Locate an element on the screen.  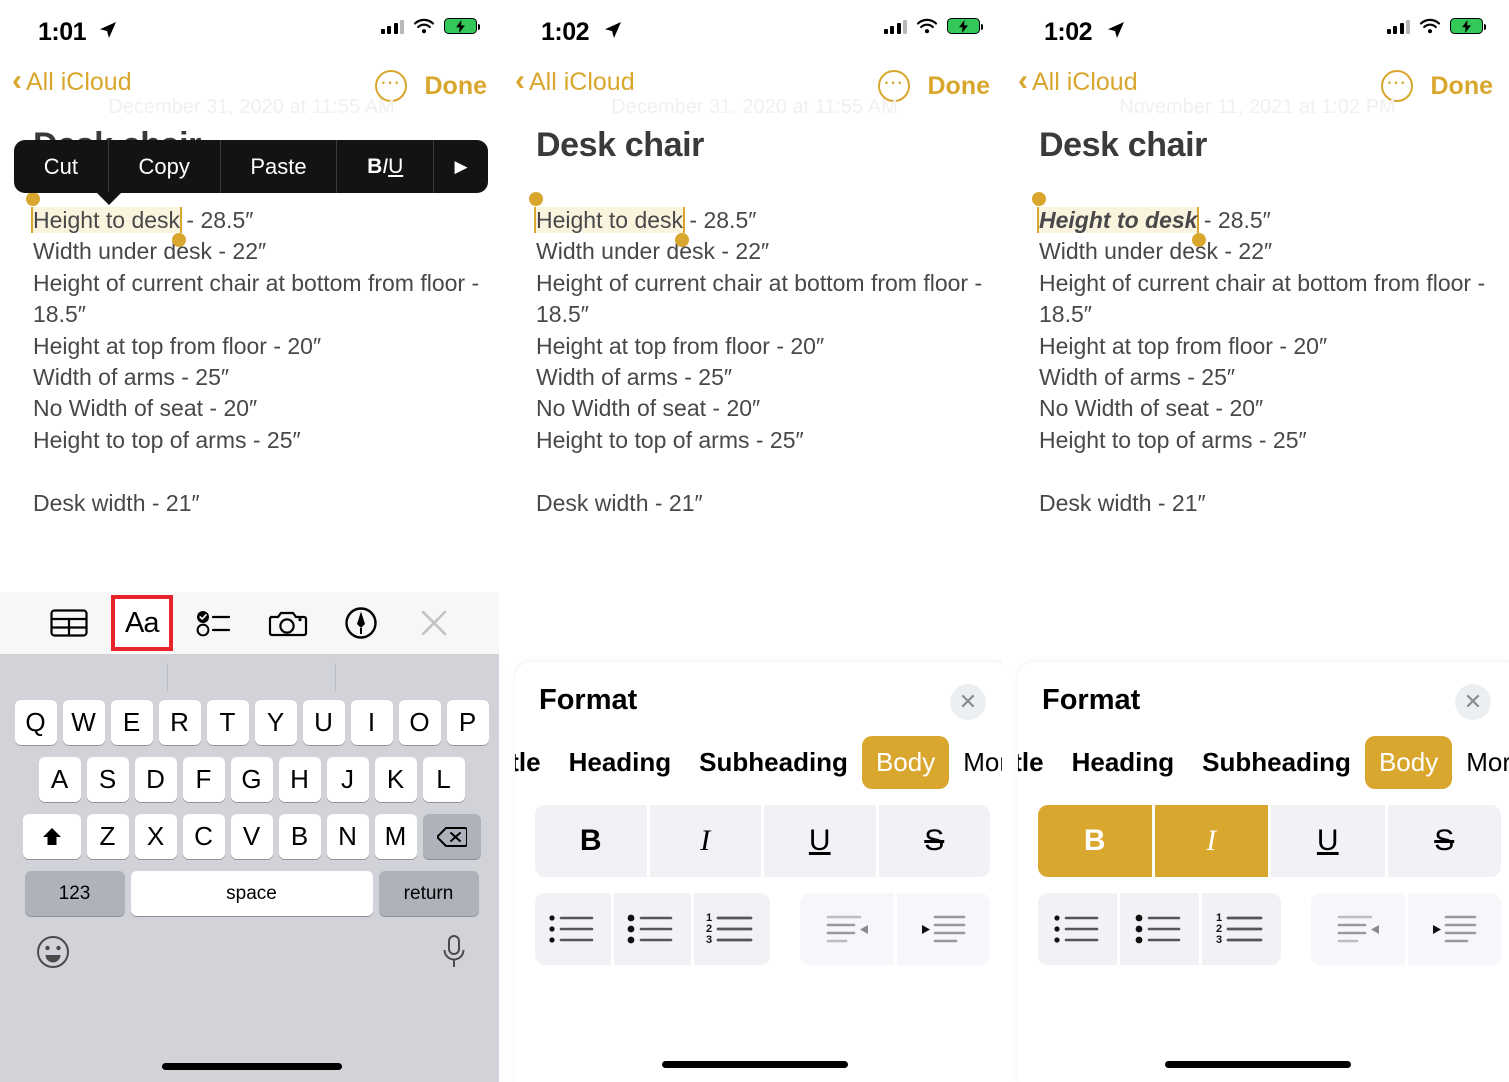
key-b: B is located at coordinates (299, 836).